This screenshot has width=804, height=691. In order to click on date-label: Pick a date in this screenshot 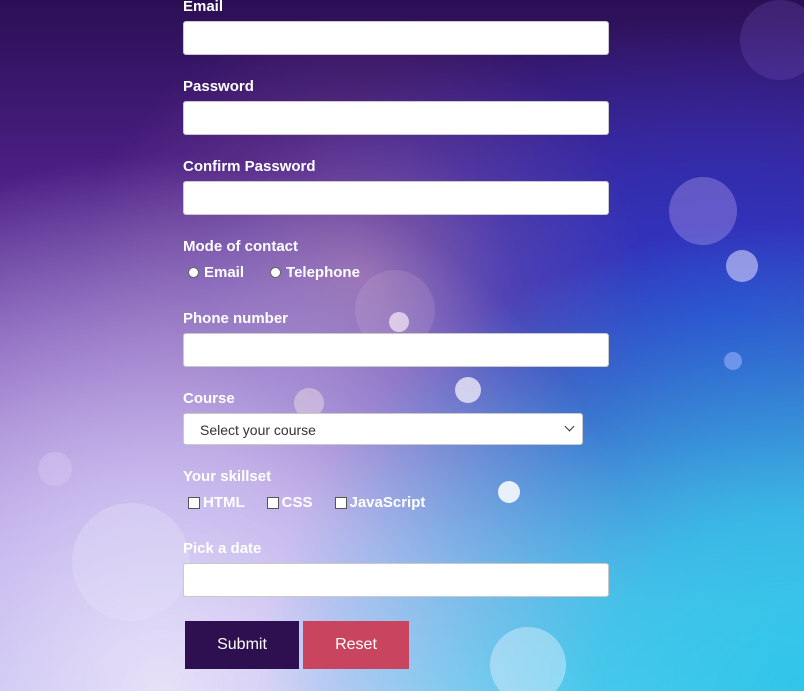, I will do `click(222, 548)`.